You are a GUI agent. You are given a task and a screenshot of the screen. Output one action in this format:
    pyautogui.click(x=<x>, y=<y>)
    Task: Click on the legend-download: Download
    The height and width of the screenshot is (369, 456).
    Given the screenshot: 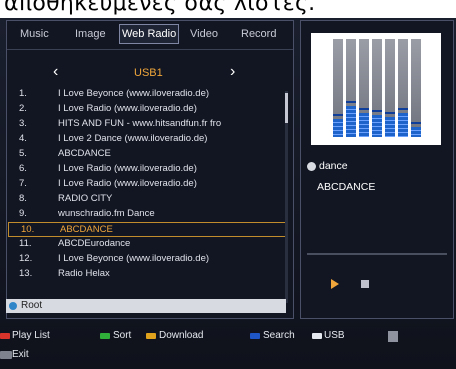 What is the action you would take?
    pyautogui.click(x=186, y=336)
    